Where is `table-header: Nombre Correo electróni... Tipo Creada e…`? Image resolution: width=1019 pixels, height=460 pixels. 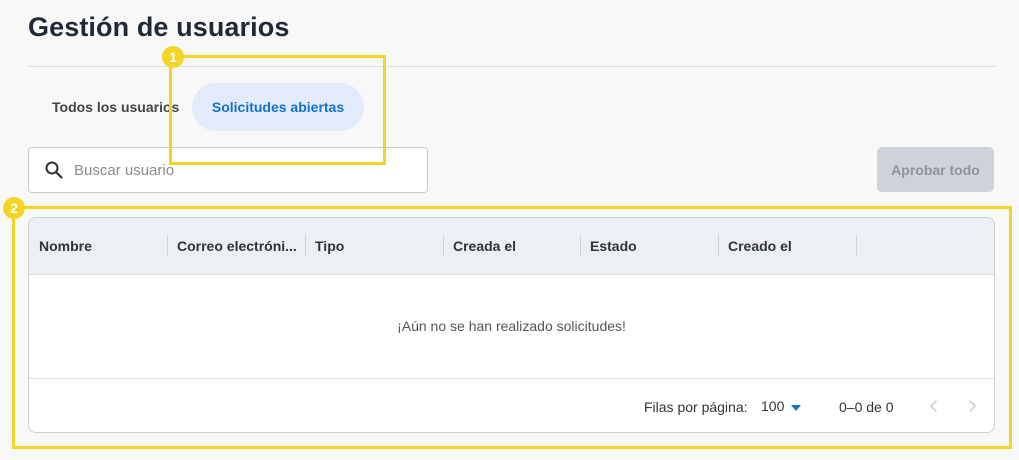 table-header: Nombre Correo electróni... Tipo Creada e… is located at coordinates (511, 246).